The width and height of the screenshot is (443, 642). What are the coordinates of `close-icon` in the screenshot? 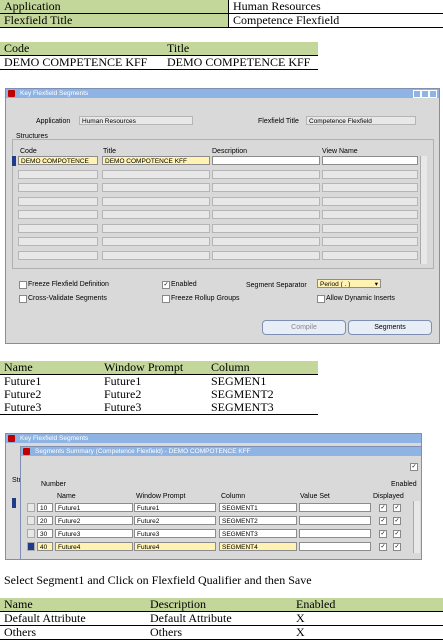 It's located at (433, 94).